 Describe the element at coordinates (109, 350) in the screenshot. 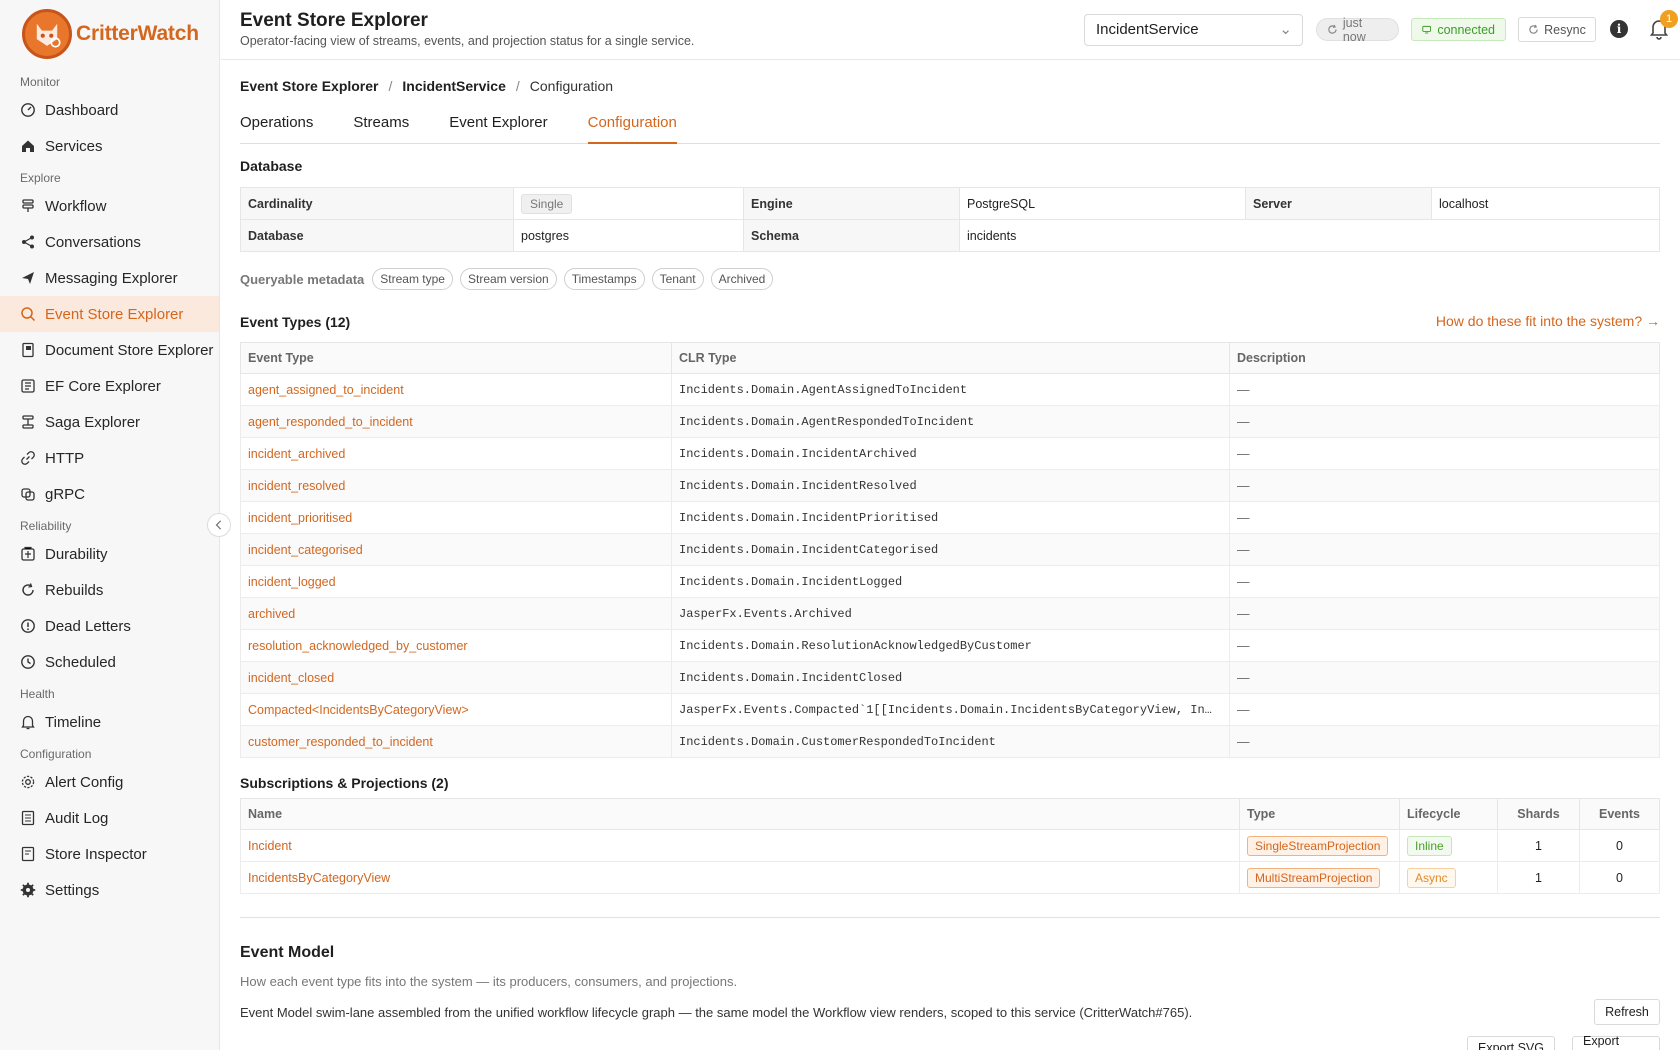

I see `sidebar-item-document-store-explorer: Document Store Explorer` at that location.